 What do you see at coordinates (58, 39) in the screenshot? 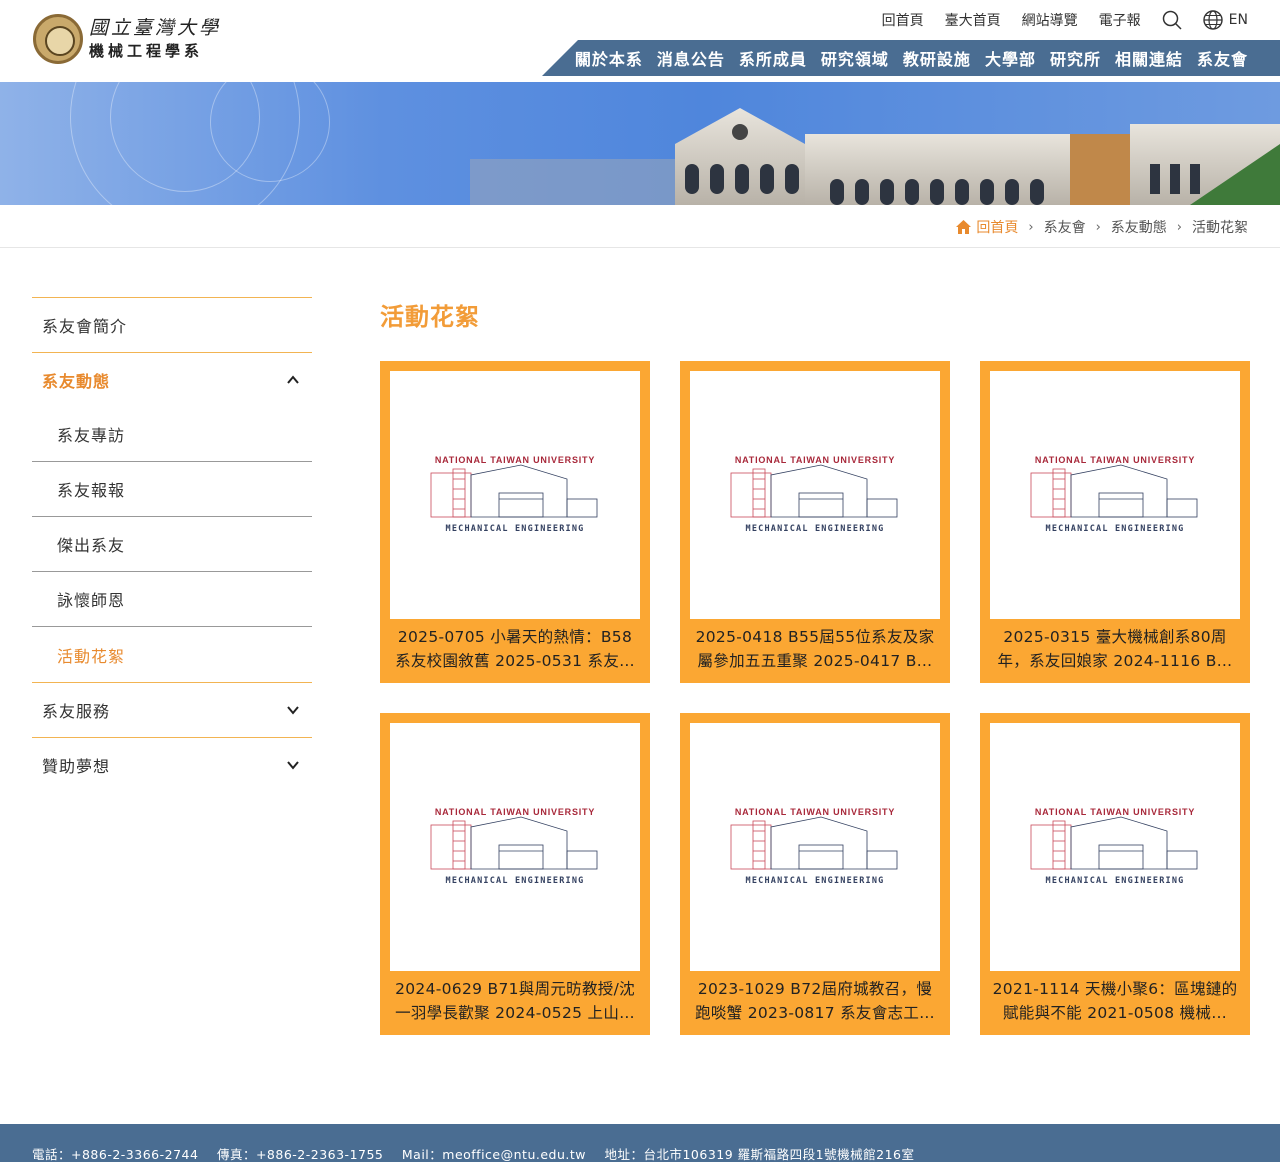
I see `ntu-seal-icon` at bounding box center [58, 39].